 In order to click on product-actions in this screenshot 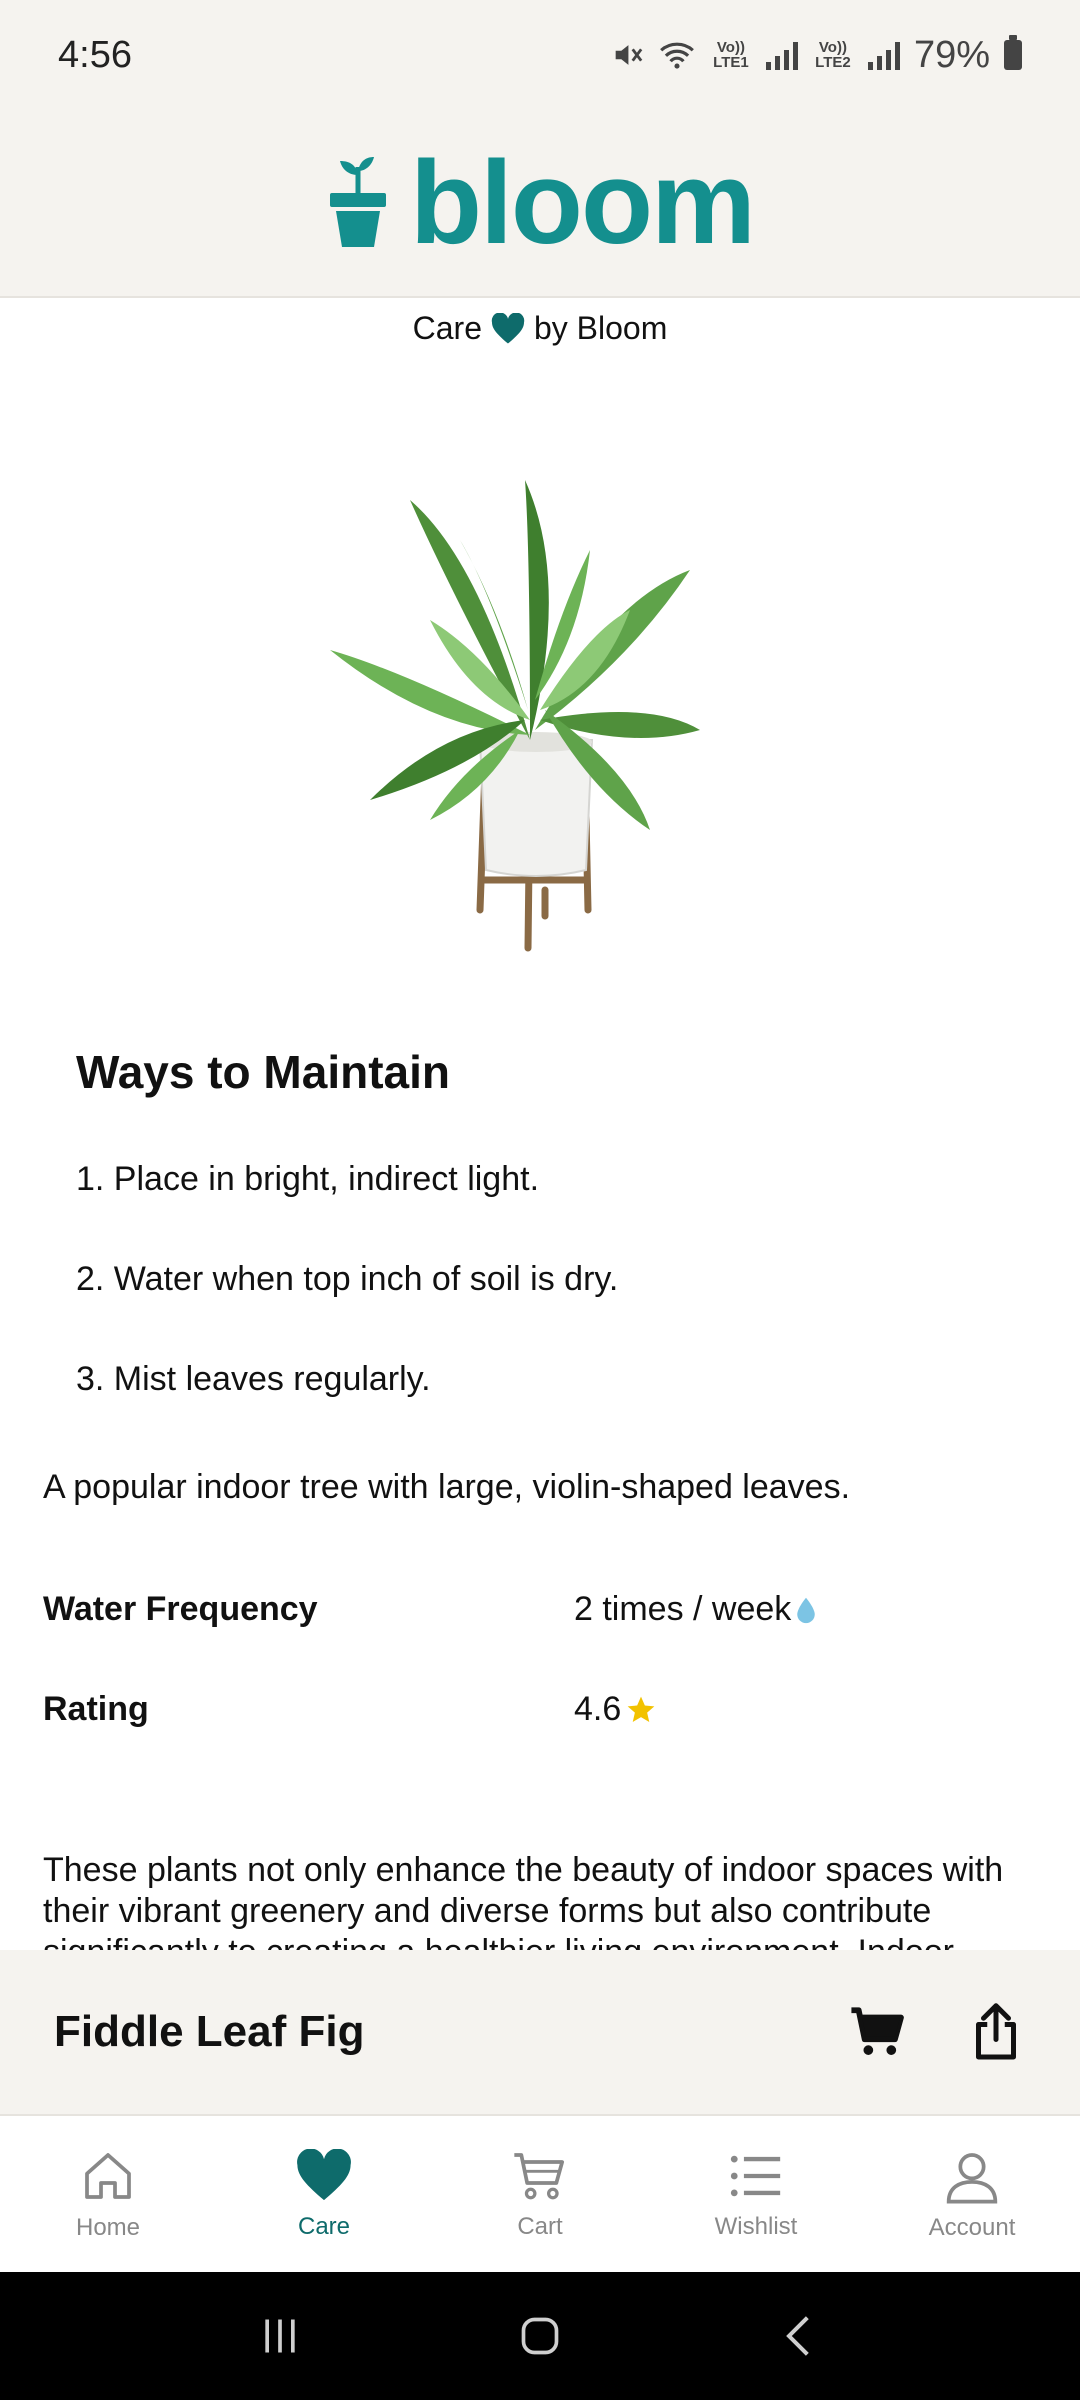, I will do `click(937, 2032)`.